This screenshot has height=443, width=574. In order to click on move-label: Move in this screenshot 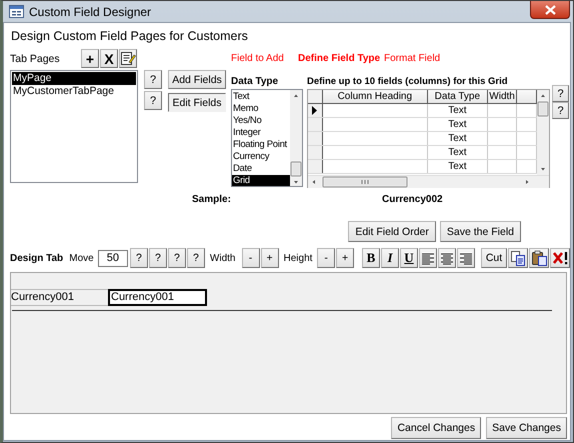, I will do `click(82, 258)`.